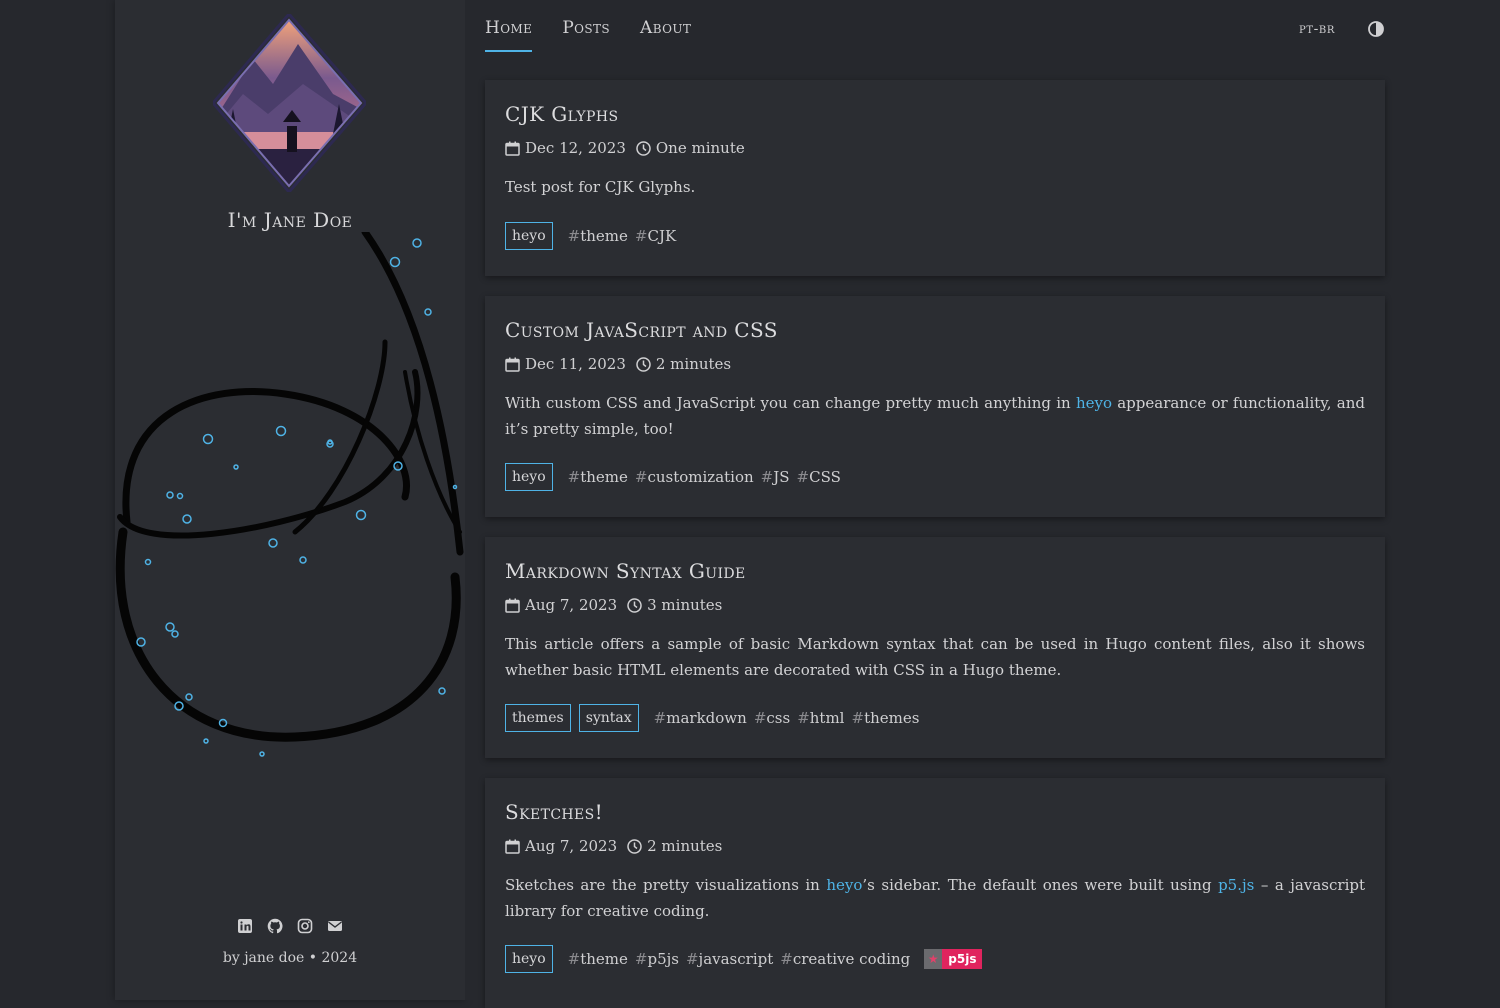 The width and height of the screenshot is (1500, 1008). I want to click on post-title: Sketches!, so click(554, 812).